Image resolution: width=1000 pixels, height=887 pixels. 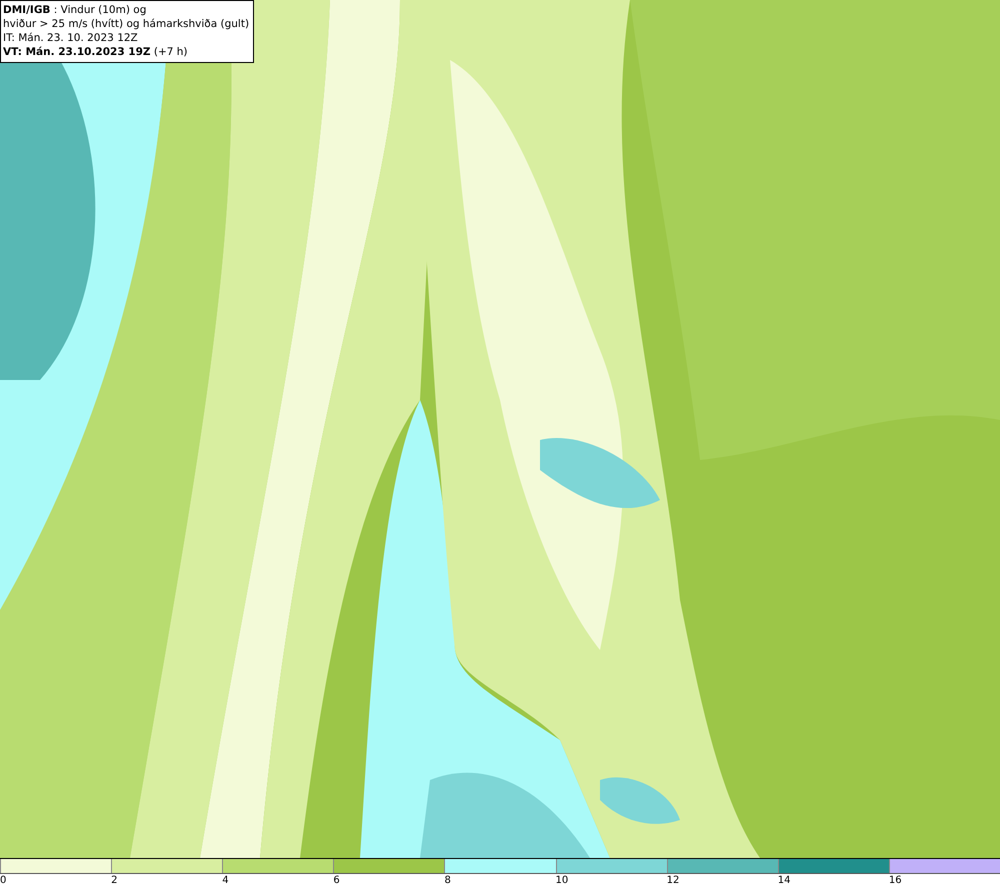 I want to click on legend-tick-label: 12, so click(x=673, y=880).